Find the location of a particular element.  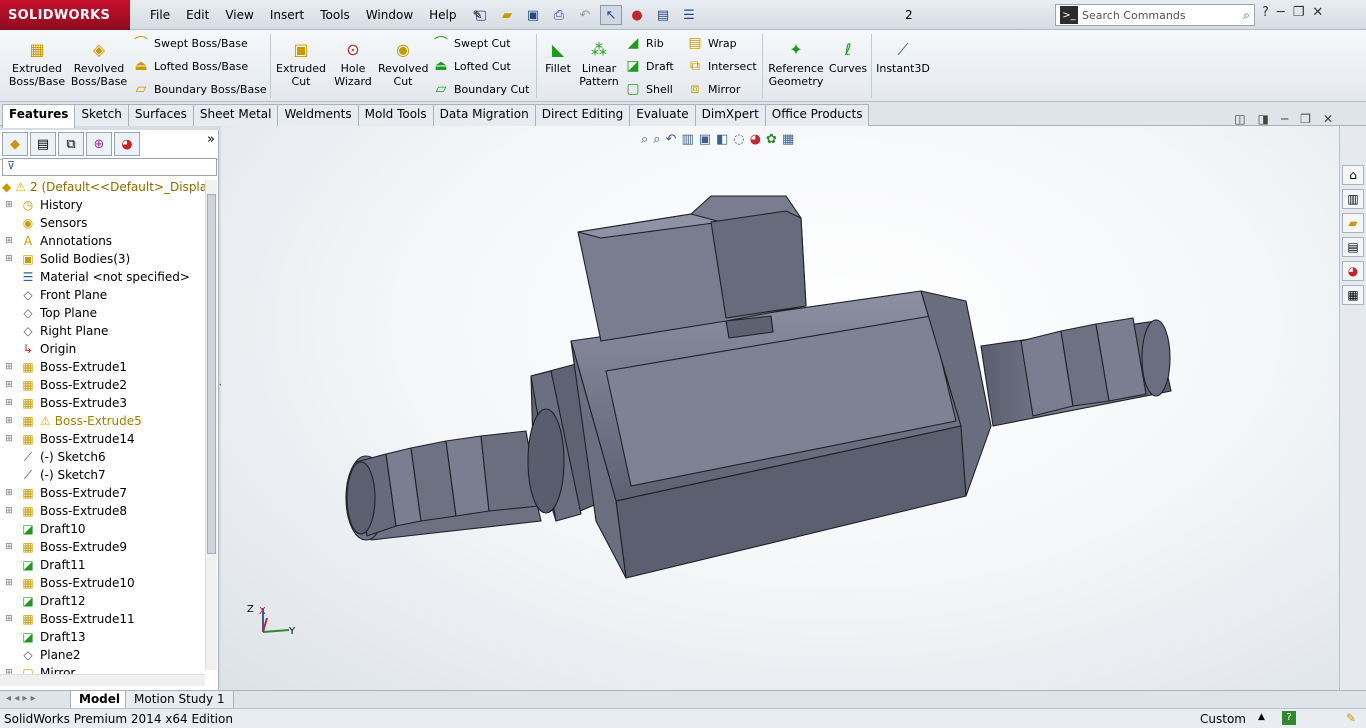

search-commands: >_ Search Commands ⌕ is located at coordinates (1155, 15).